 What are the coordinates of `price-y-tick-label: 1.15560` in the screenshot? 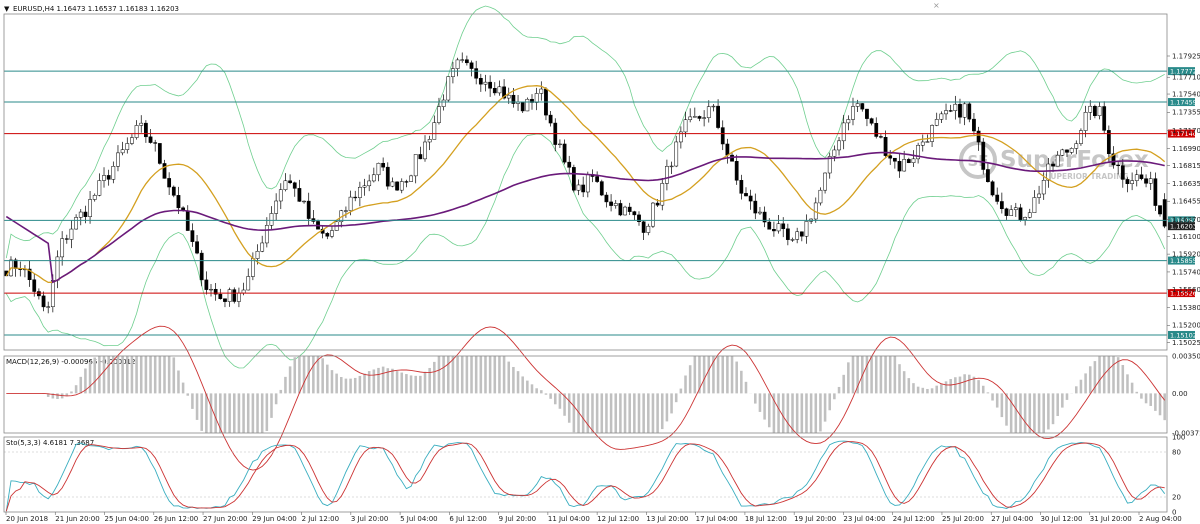 It's located at (1186, 290).